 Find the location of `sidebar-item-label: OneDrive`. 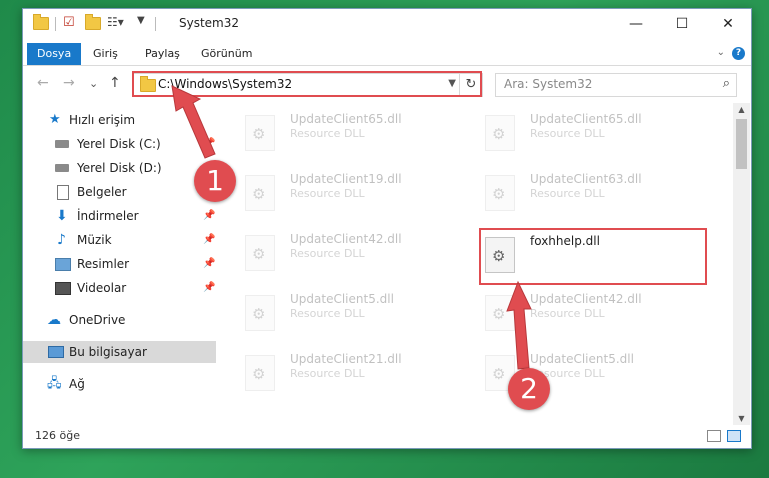

sidebar-item-label: OneDrive is located at coordinates (97, 320).